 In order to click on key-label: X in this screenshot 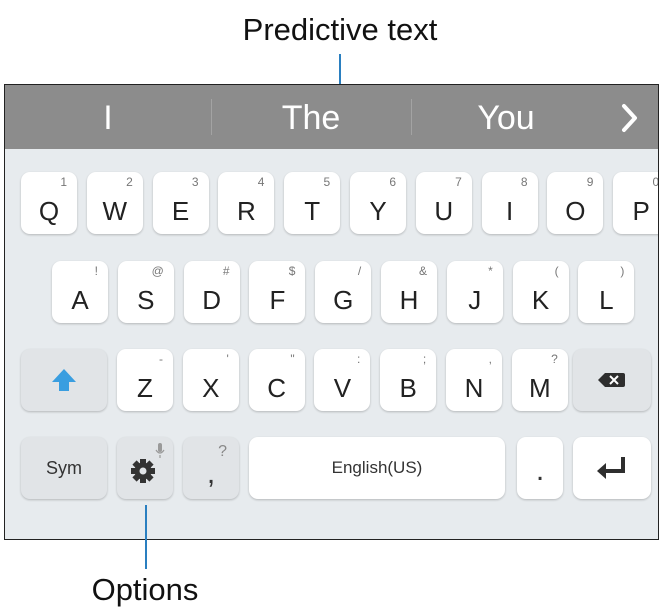, I will do `click(211, 388)`.